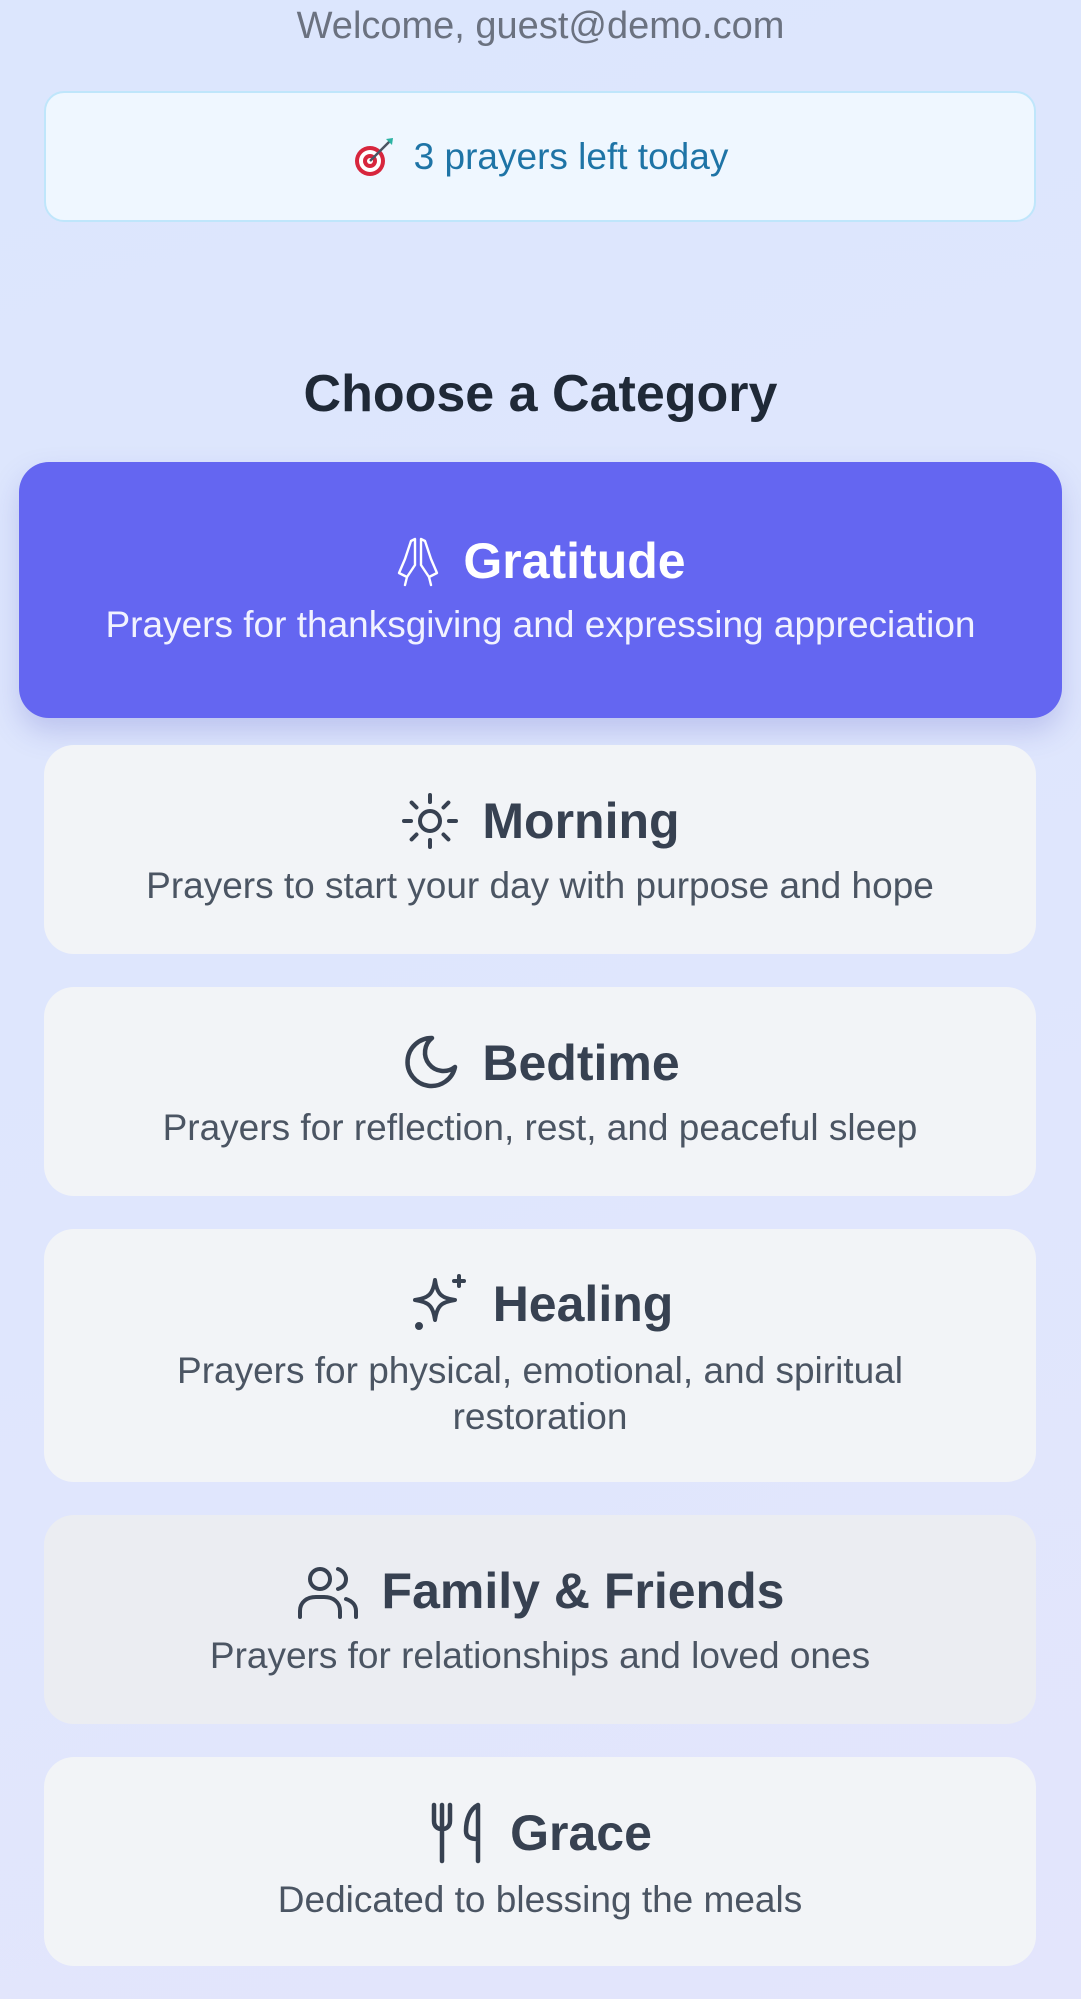 The image size is (1081, 1999). Describe the element at coordinates (583, 1590) in the screenshot. I see `category-title: Family & Friends` at that location.